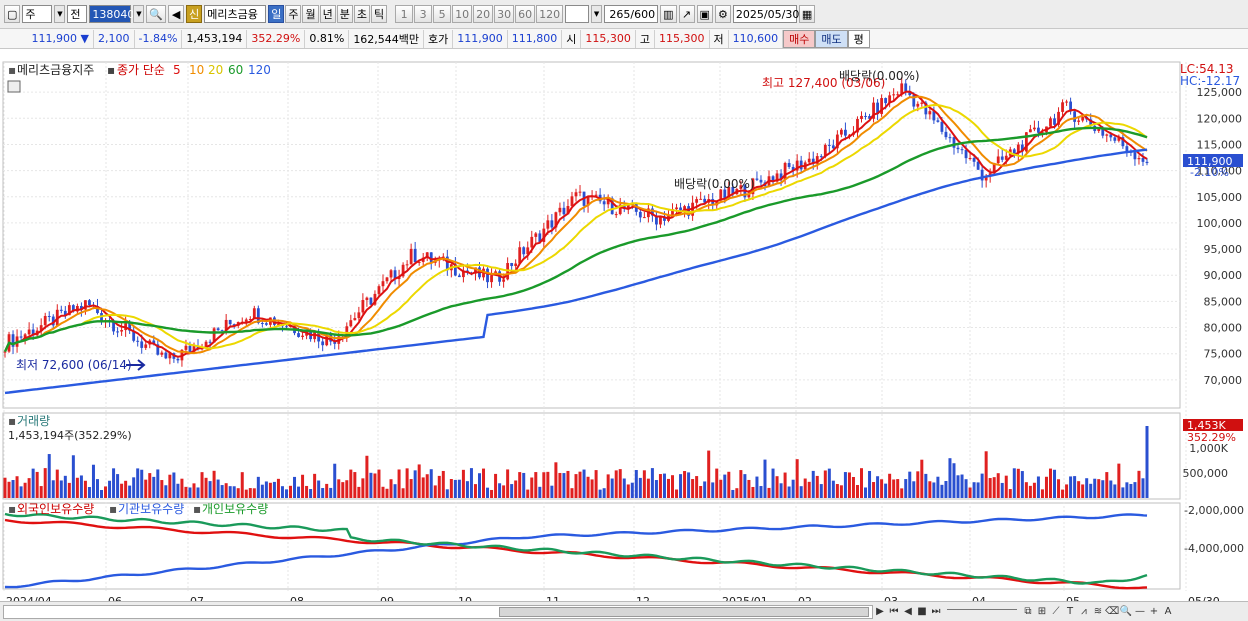 Image resolution: width=1248 pixels, height=621 pixels. What do you see at coordinates (1168, 612) in the screenshot?
I see `font-size-icon: A` at bounding box center [1168, 612].